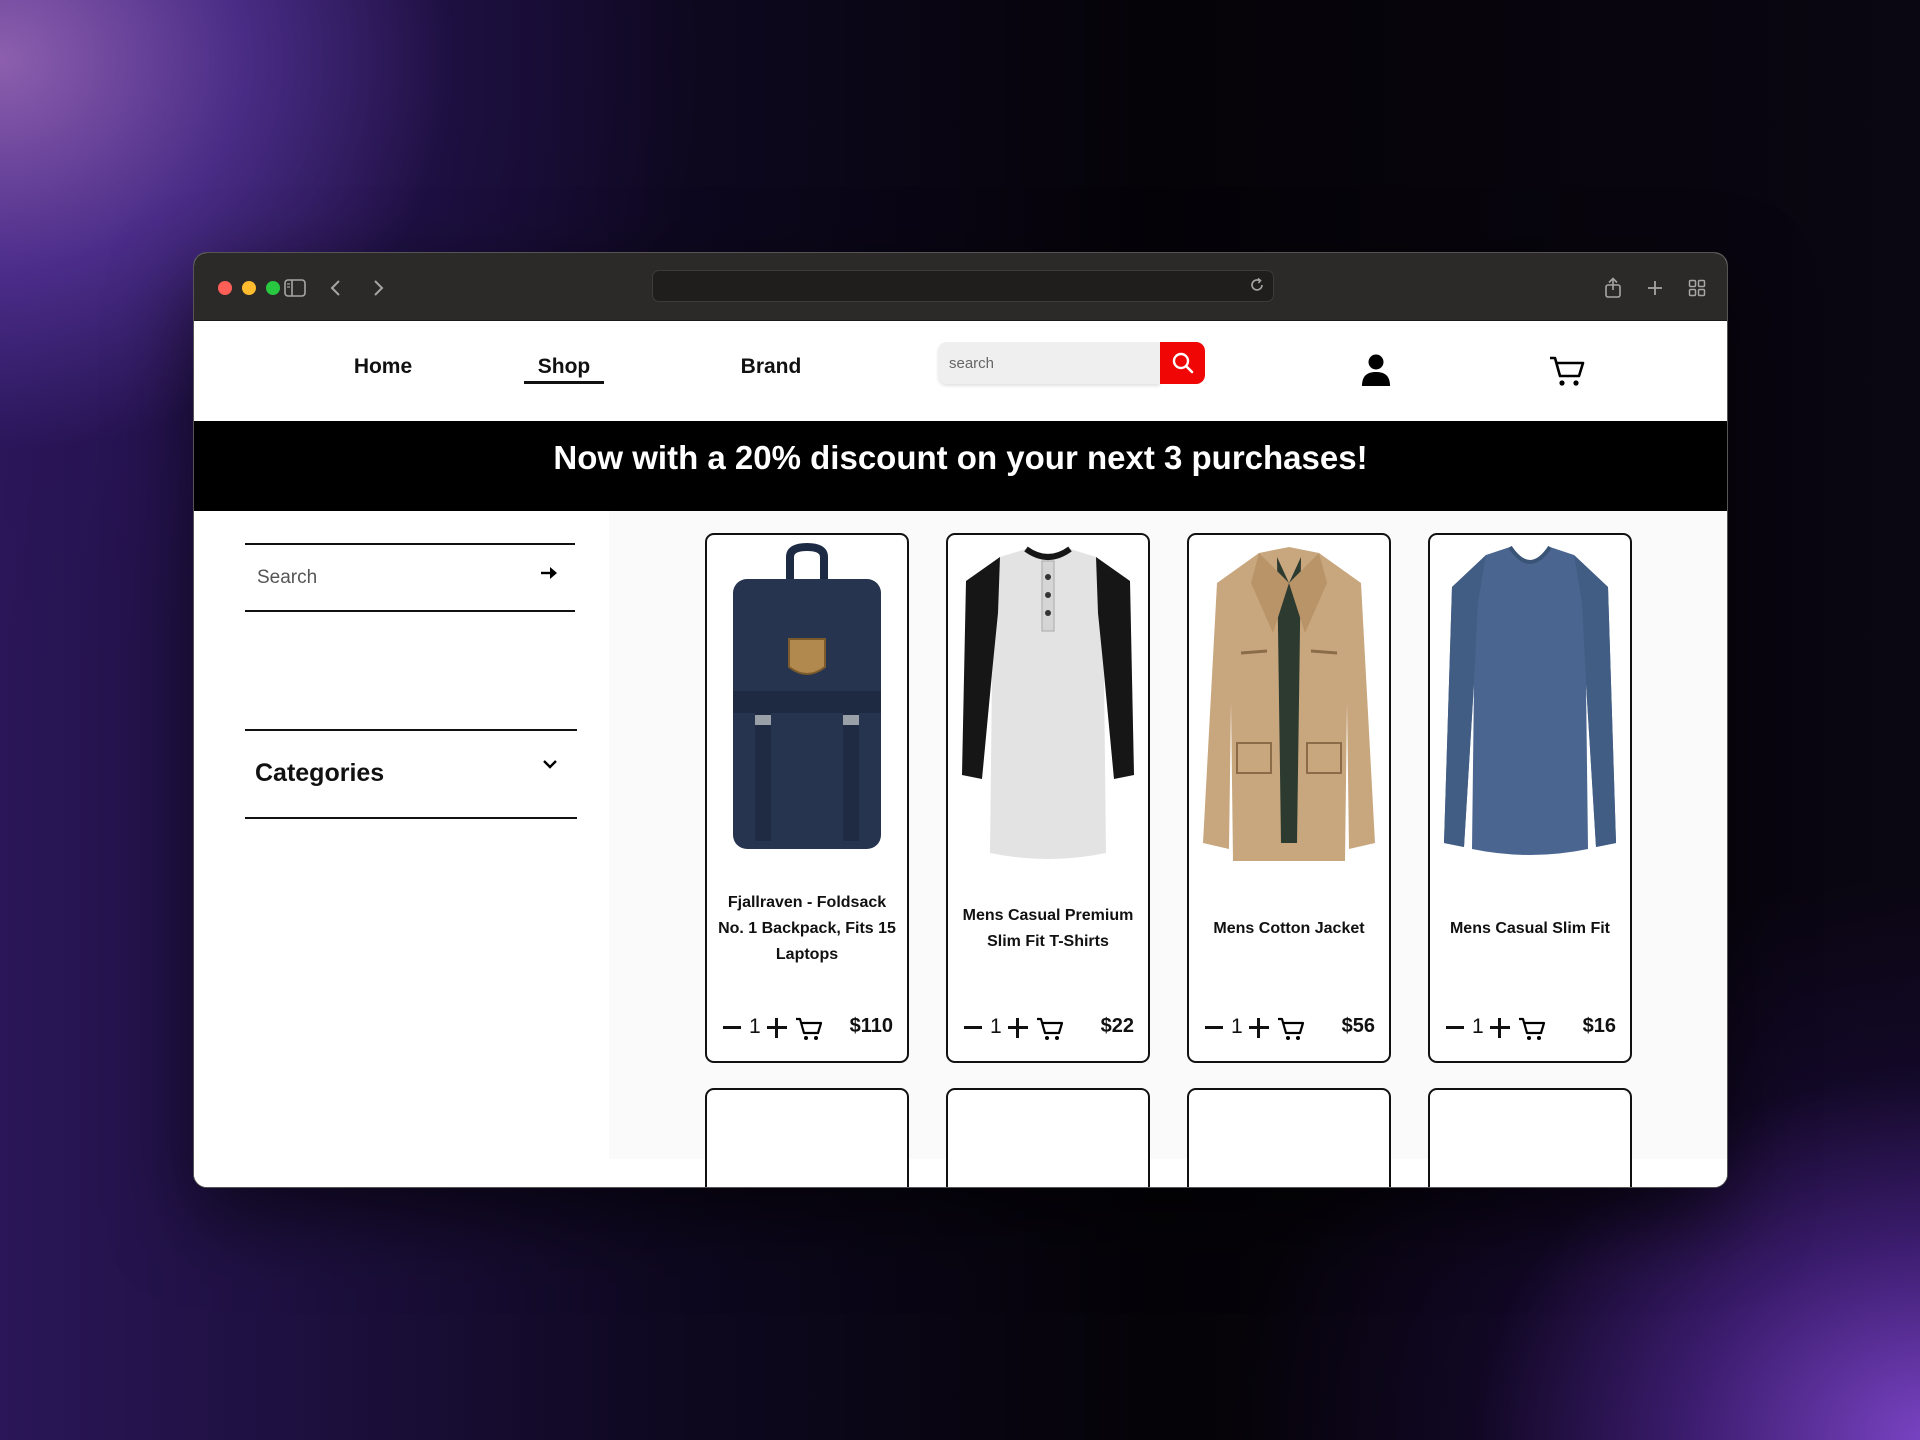 The width and height of the screenshot is (1920, 1440). What do you see at coordinates (336, 288) in the screenshot?
I see `back-arrow-icon` at bounding box center [336, 288].